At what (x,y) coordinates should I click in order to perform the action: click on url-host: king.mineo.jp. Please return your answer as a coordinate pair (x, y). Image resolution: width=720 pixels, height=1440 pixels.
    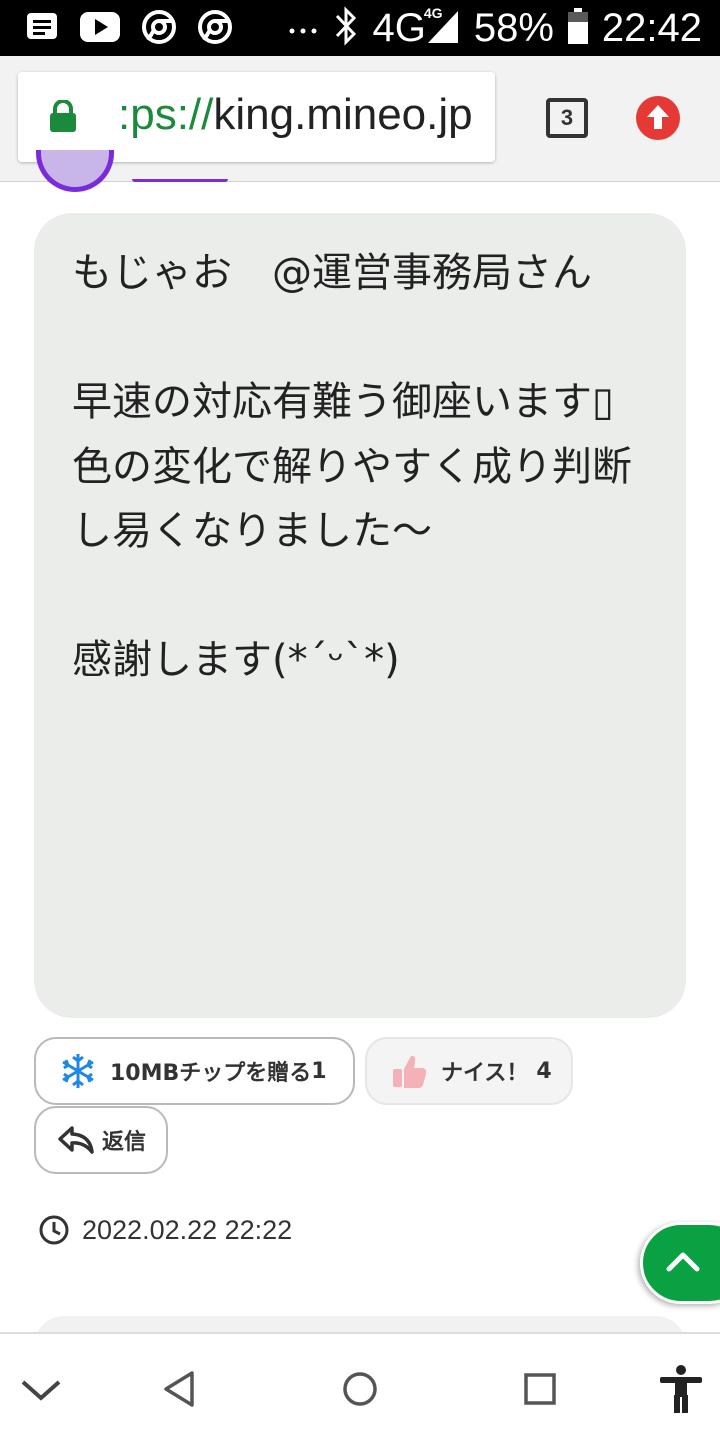
    Looking at the image, I should click on (343, 114).